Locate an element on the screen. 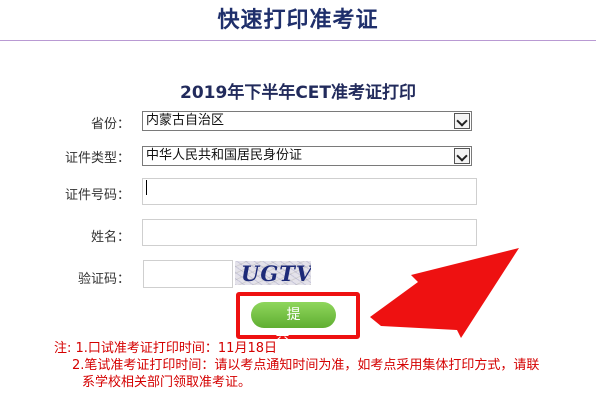  note-line-3: 系学校相关部门领取准考证。 is located at coordinates (167, 382).